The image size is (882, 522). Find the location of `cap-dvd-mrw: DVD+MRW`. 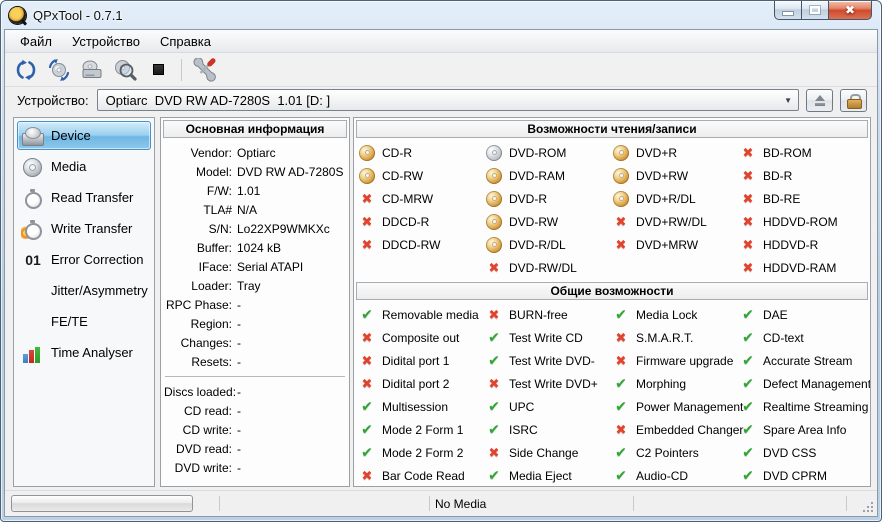

cap-dvd-mrw: DVD+MRW is located at coordinates (676, 244).